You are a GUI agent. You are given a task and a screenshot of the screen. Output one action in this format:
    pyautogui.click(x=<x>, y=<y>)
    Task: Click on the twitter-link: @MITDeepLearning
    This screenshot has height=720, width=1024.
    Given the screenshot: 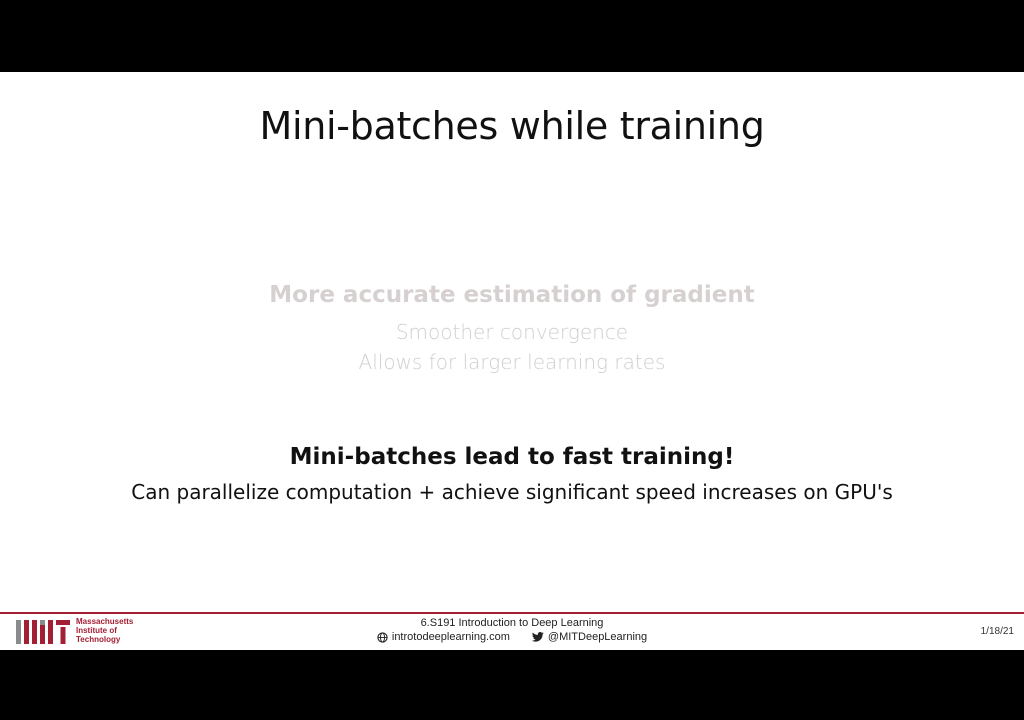 What is the action you would take?
    pyautogui.click(x=589, y=637)
    